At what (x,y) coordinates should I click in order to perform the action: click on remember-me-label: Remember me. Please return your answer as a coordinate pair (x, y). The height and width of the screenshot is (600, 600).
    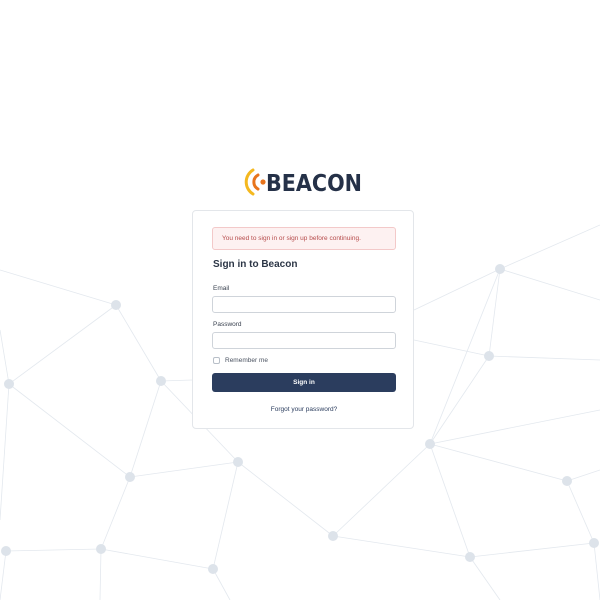
    Looking at the image, I should click on (246, 360).